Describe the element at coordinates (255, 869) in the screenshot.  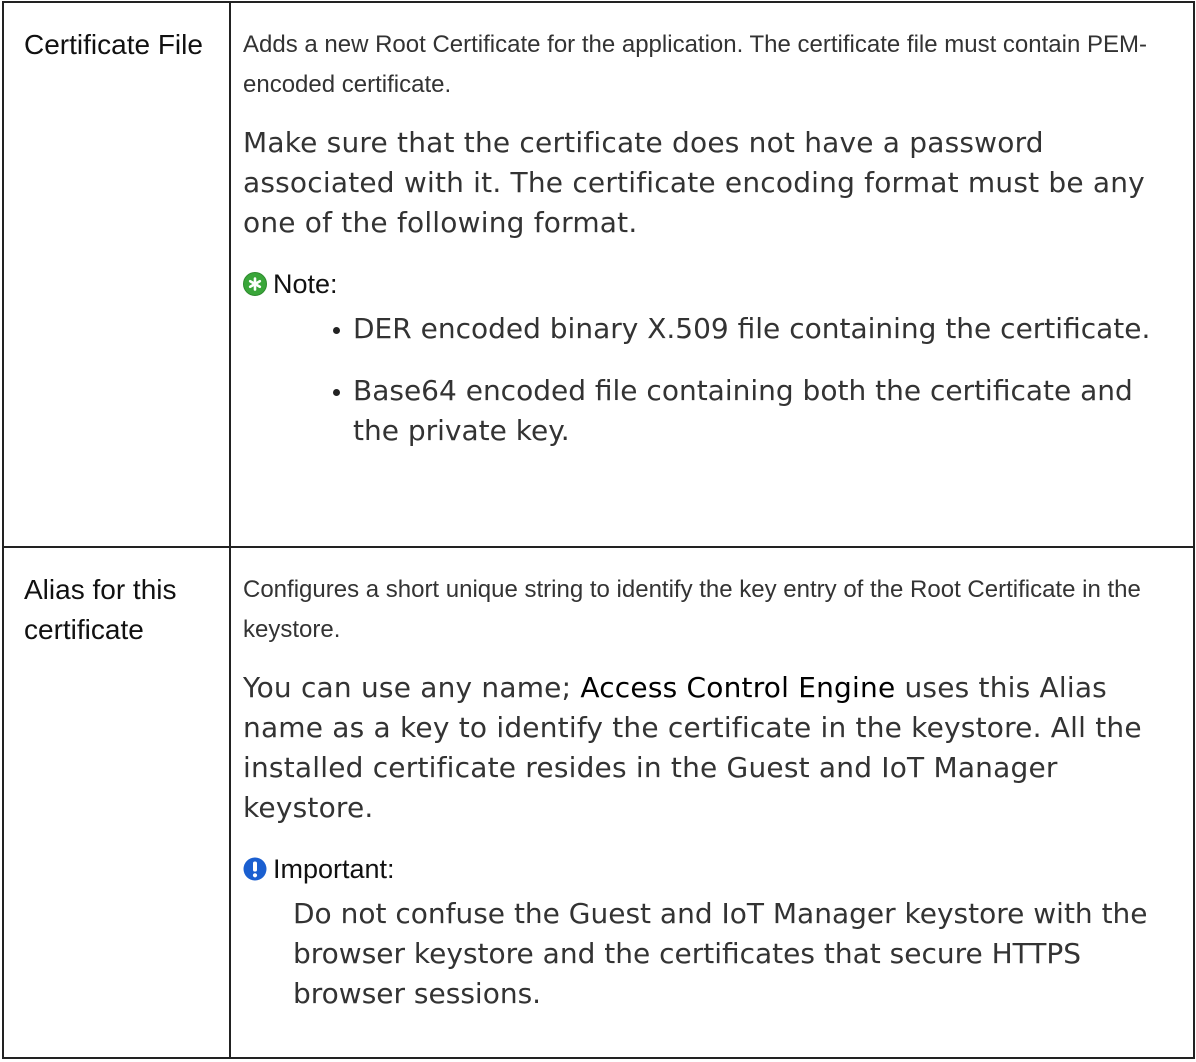
I see `blue-exclamation-icon` at that location.